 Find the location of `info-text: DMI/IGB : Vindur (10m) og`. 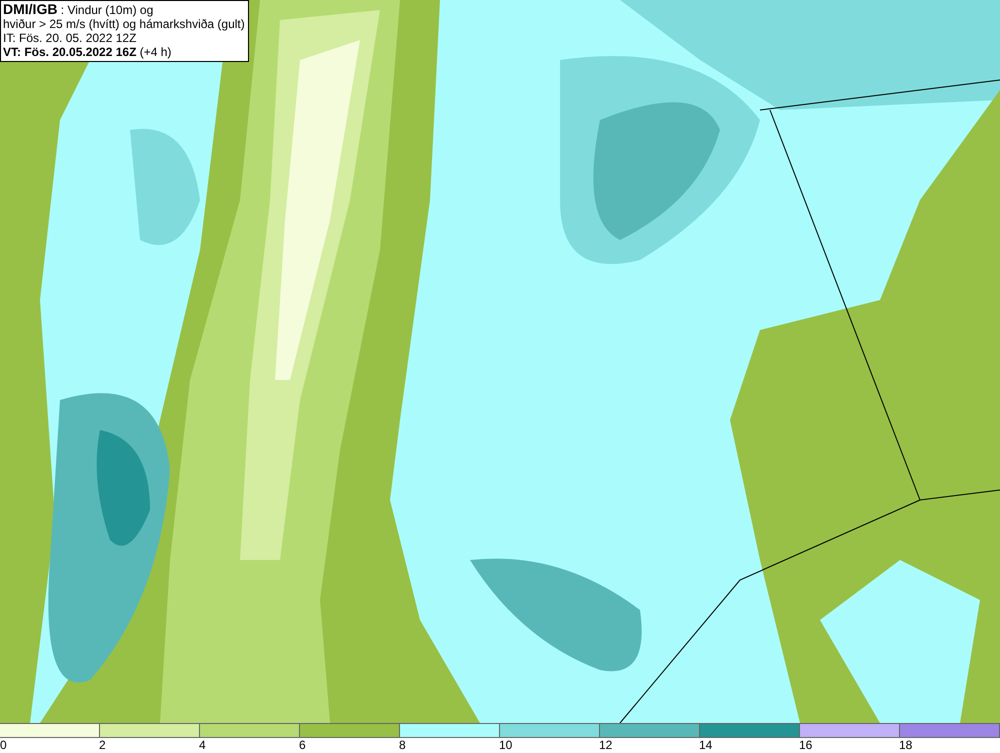

info-text: DMI/IGB : Vindur (10m) og is located at coordinates (78, 9).